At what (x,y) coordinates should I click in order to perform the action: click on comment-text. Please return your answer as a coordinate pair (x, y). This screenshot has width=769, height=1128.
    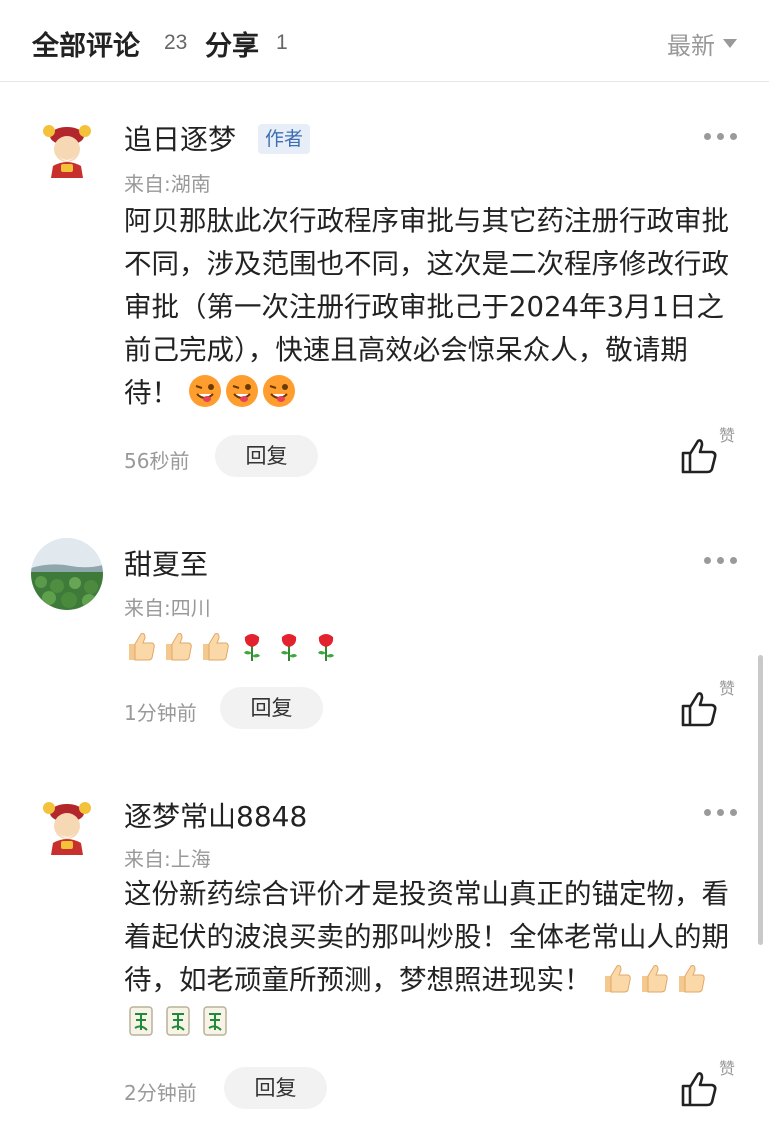
    Looking at the image, I should click on (432, 648).